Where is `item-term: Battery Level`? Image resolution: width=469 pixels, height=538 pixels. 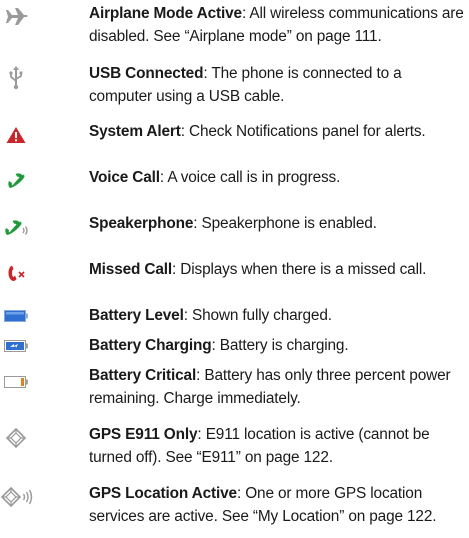
item-term: Battery Level is located at coordinates (136, 315).